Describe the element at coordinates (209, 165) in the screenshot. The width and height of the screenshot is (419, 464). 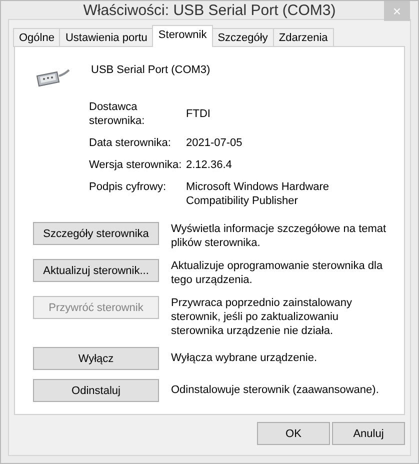
I see `property-value: 2.12.36.4` at that location.